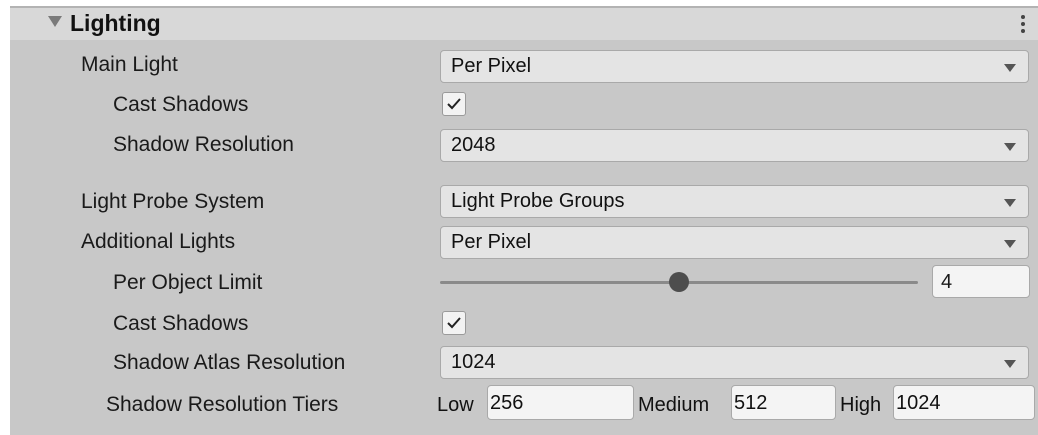 The image size is (1038, 435). I want to click on tier-low-field: 256, so click(560, 402).